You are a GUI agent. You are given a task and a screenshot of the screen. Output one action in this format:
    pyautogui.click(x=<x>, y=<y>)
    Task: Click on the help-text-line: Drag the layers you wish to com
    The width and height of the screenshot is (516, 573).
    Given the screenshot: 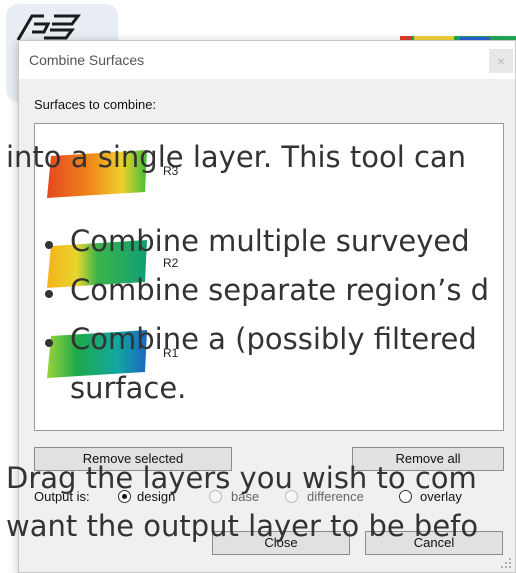 What is the action you would take?
    pyautogui.click(x=241, y=478)
    